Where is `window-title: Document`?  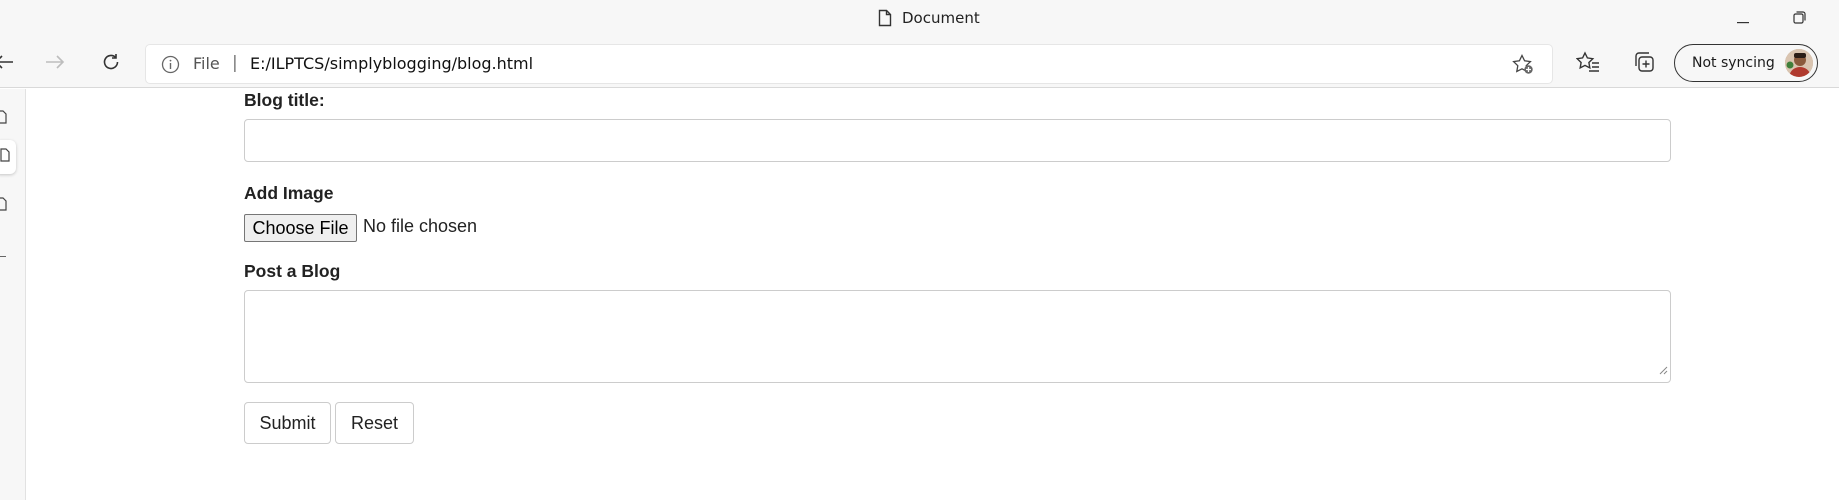
window-title: Document is located at coordinates (941, 18).